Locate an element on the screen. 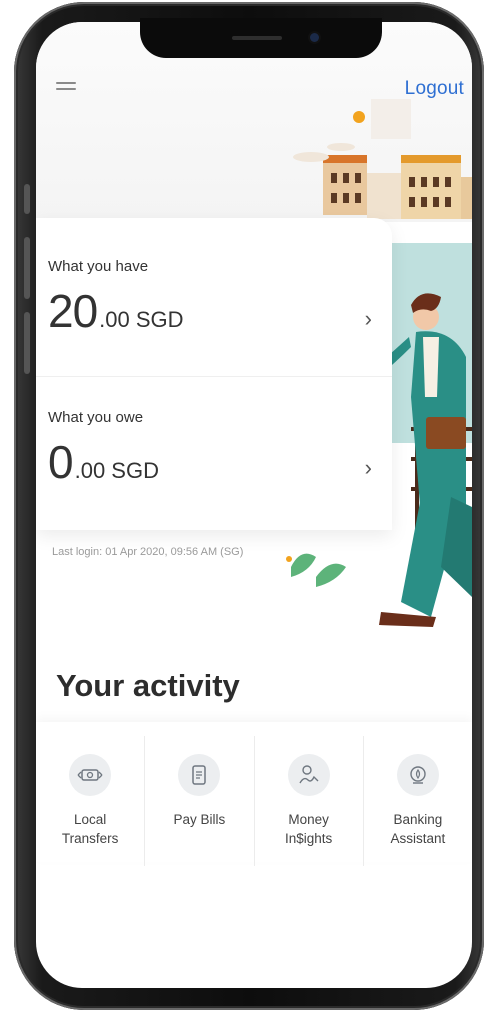 The width and height of the screenshot is (490, 1015). volume-up-button is located at coordinates (27, 268).